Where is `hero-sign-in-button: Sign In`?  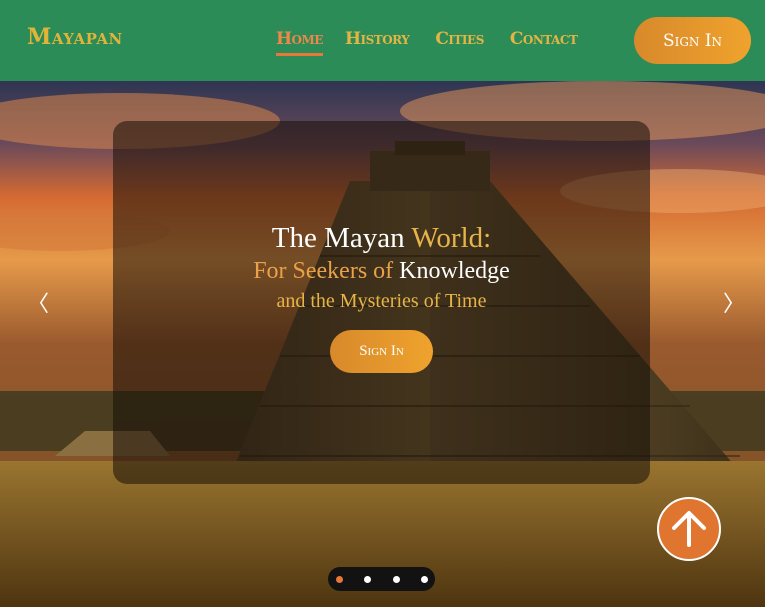
hero-sign-in-button: Sign In is located at coordinates (381, 351).